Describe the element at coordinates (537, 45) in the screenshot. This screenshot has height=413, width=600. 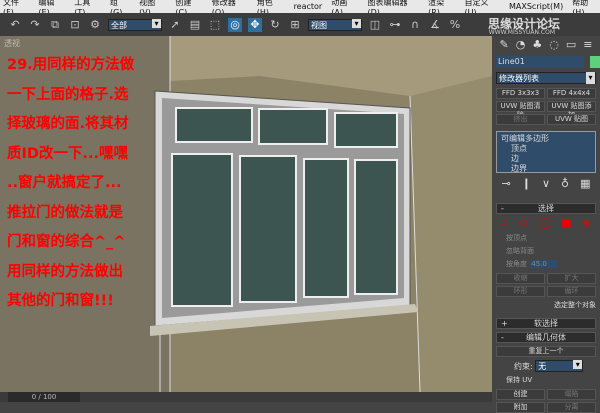
I see `hierarchy-tab-icon: ♣` at that location.